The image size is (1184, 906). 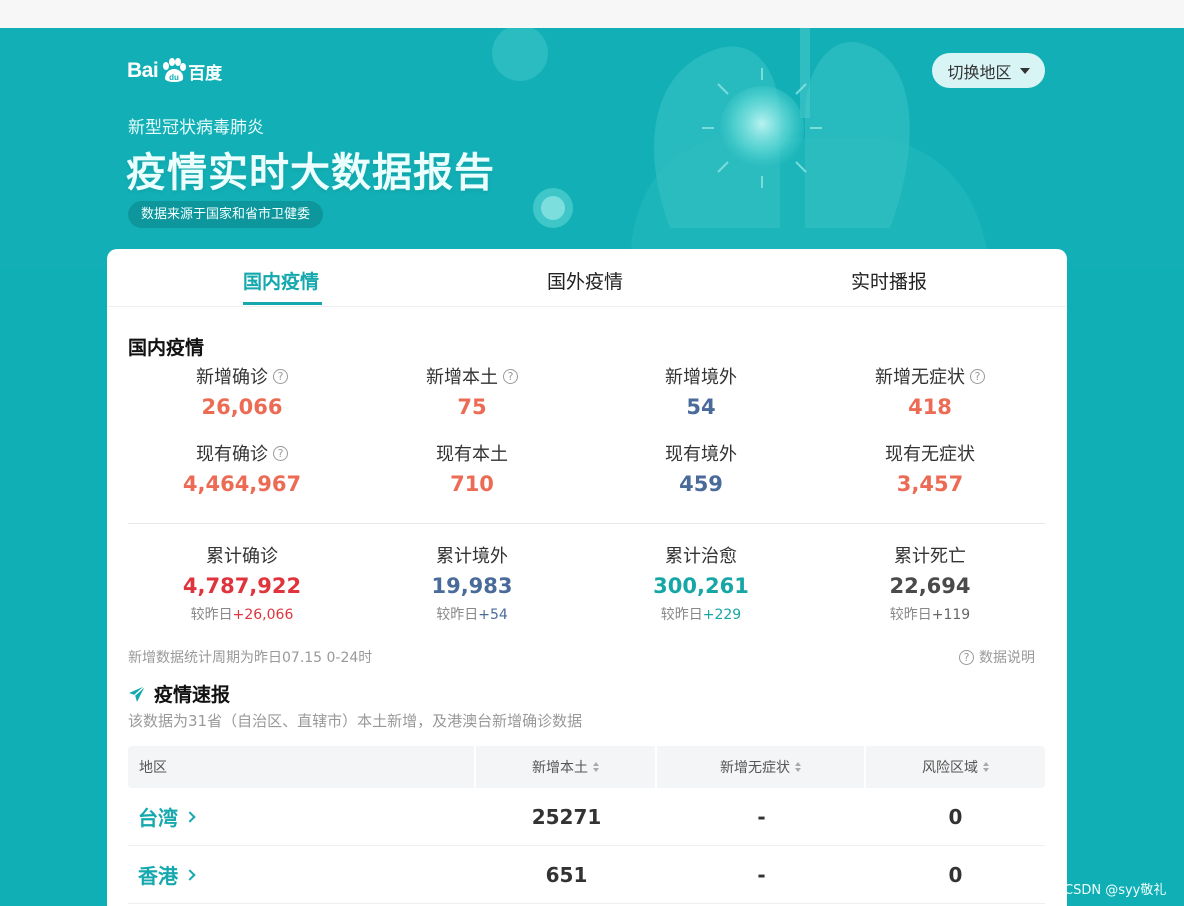 I want to click on stat-value: 710, so click(x=472, y=484).